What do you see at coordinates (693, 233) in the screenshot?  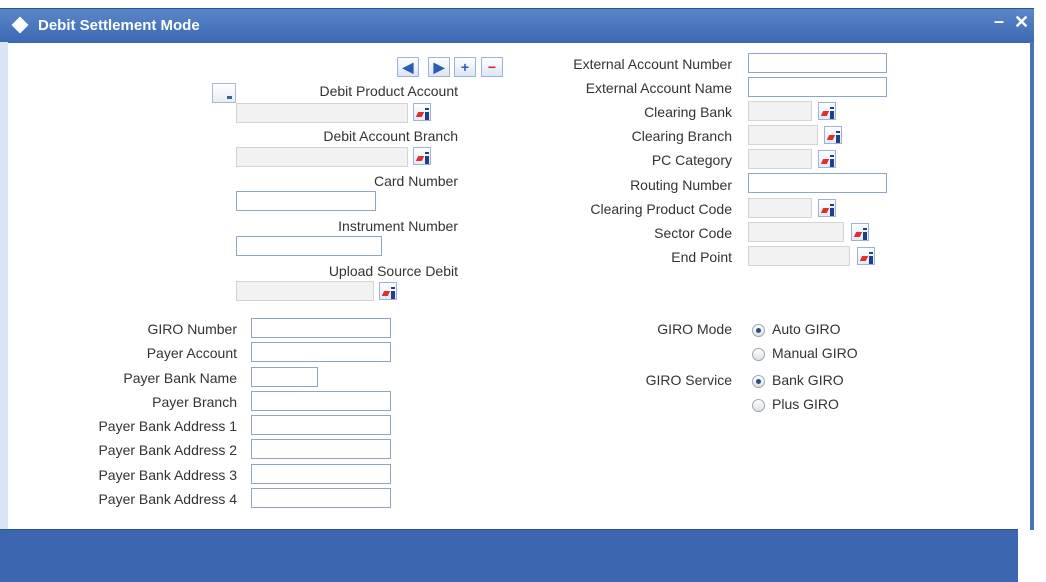 I see `sector-code-label: Sector Code` at bounding box center [693, 233].